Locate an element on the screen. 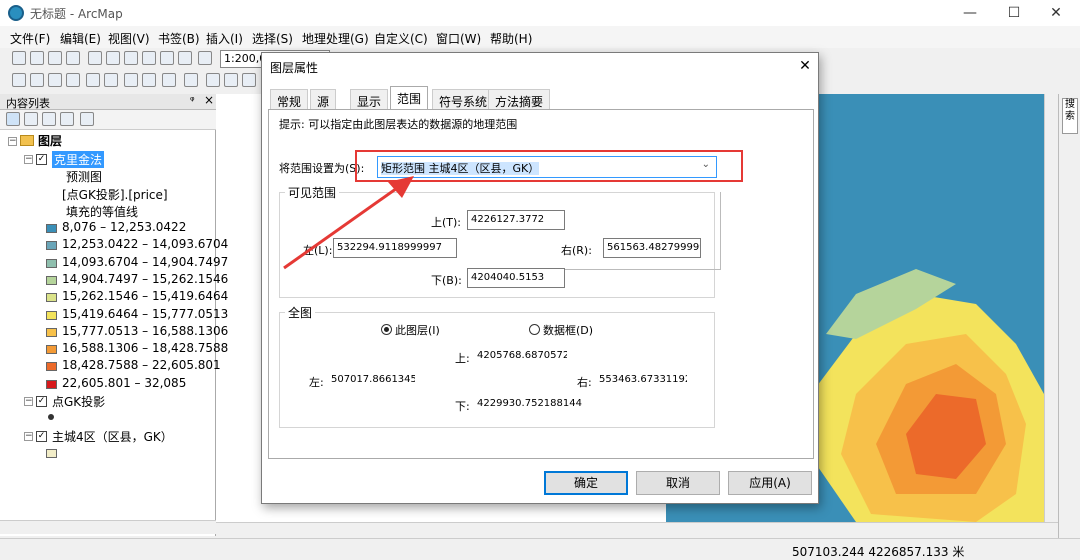  back-icon is located at coordinates (131, 80).